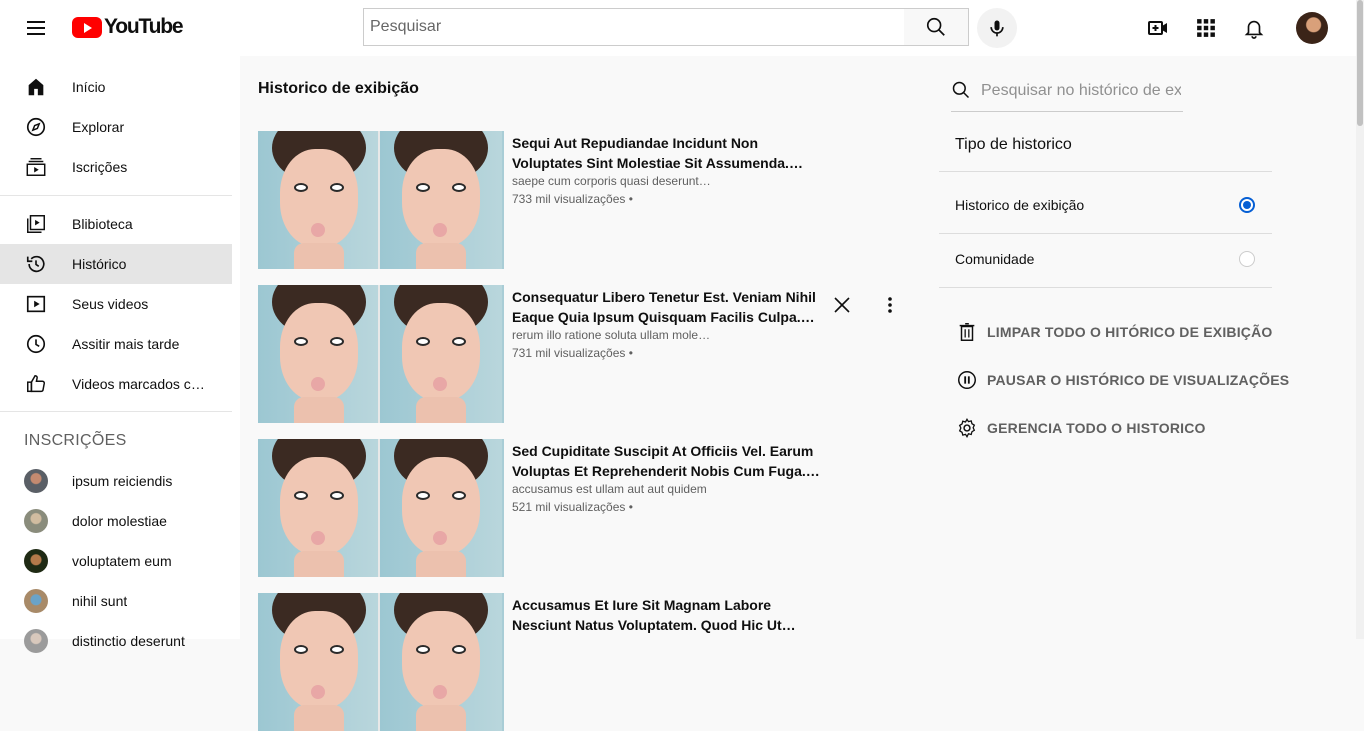  What do you see at coordinates (99, 264) in the screenshot?
I see `sidebar-item-label: Histórico` at bounding box center [99, 264].